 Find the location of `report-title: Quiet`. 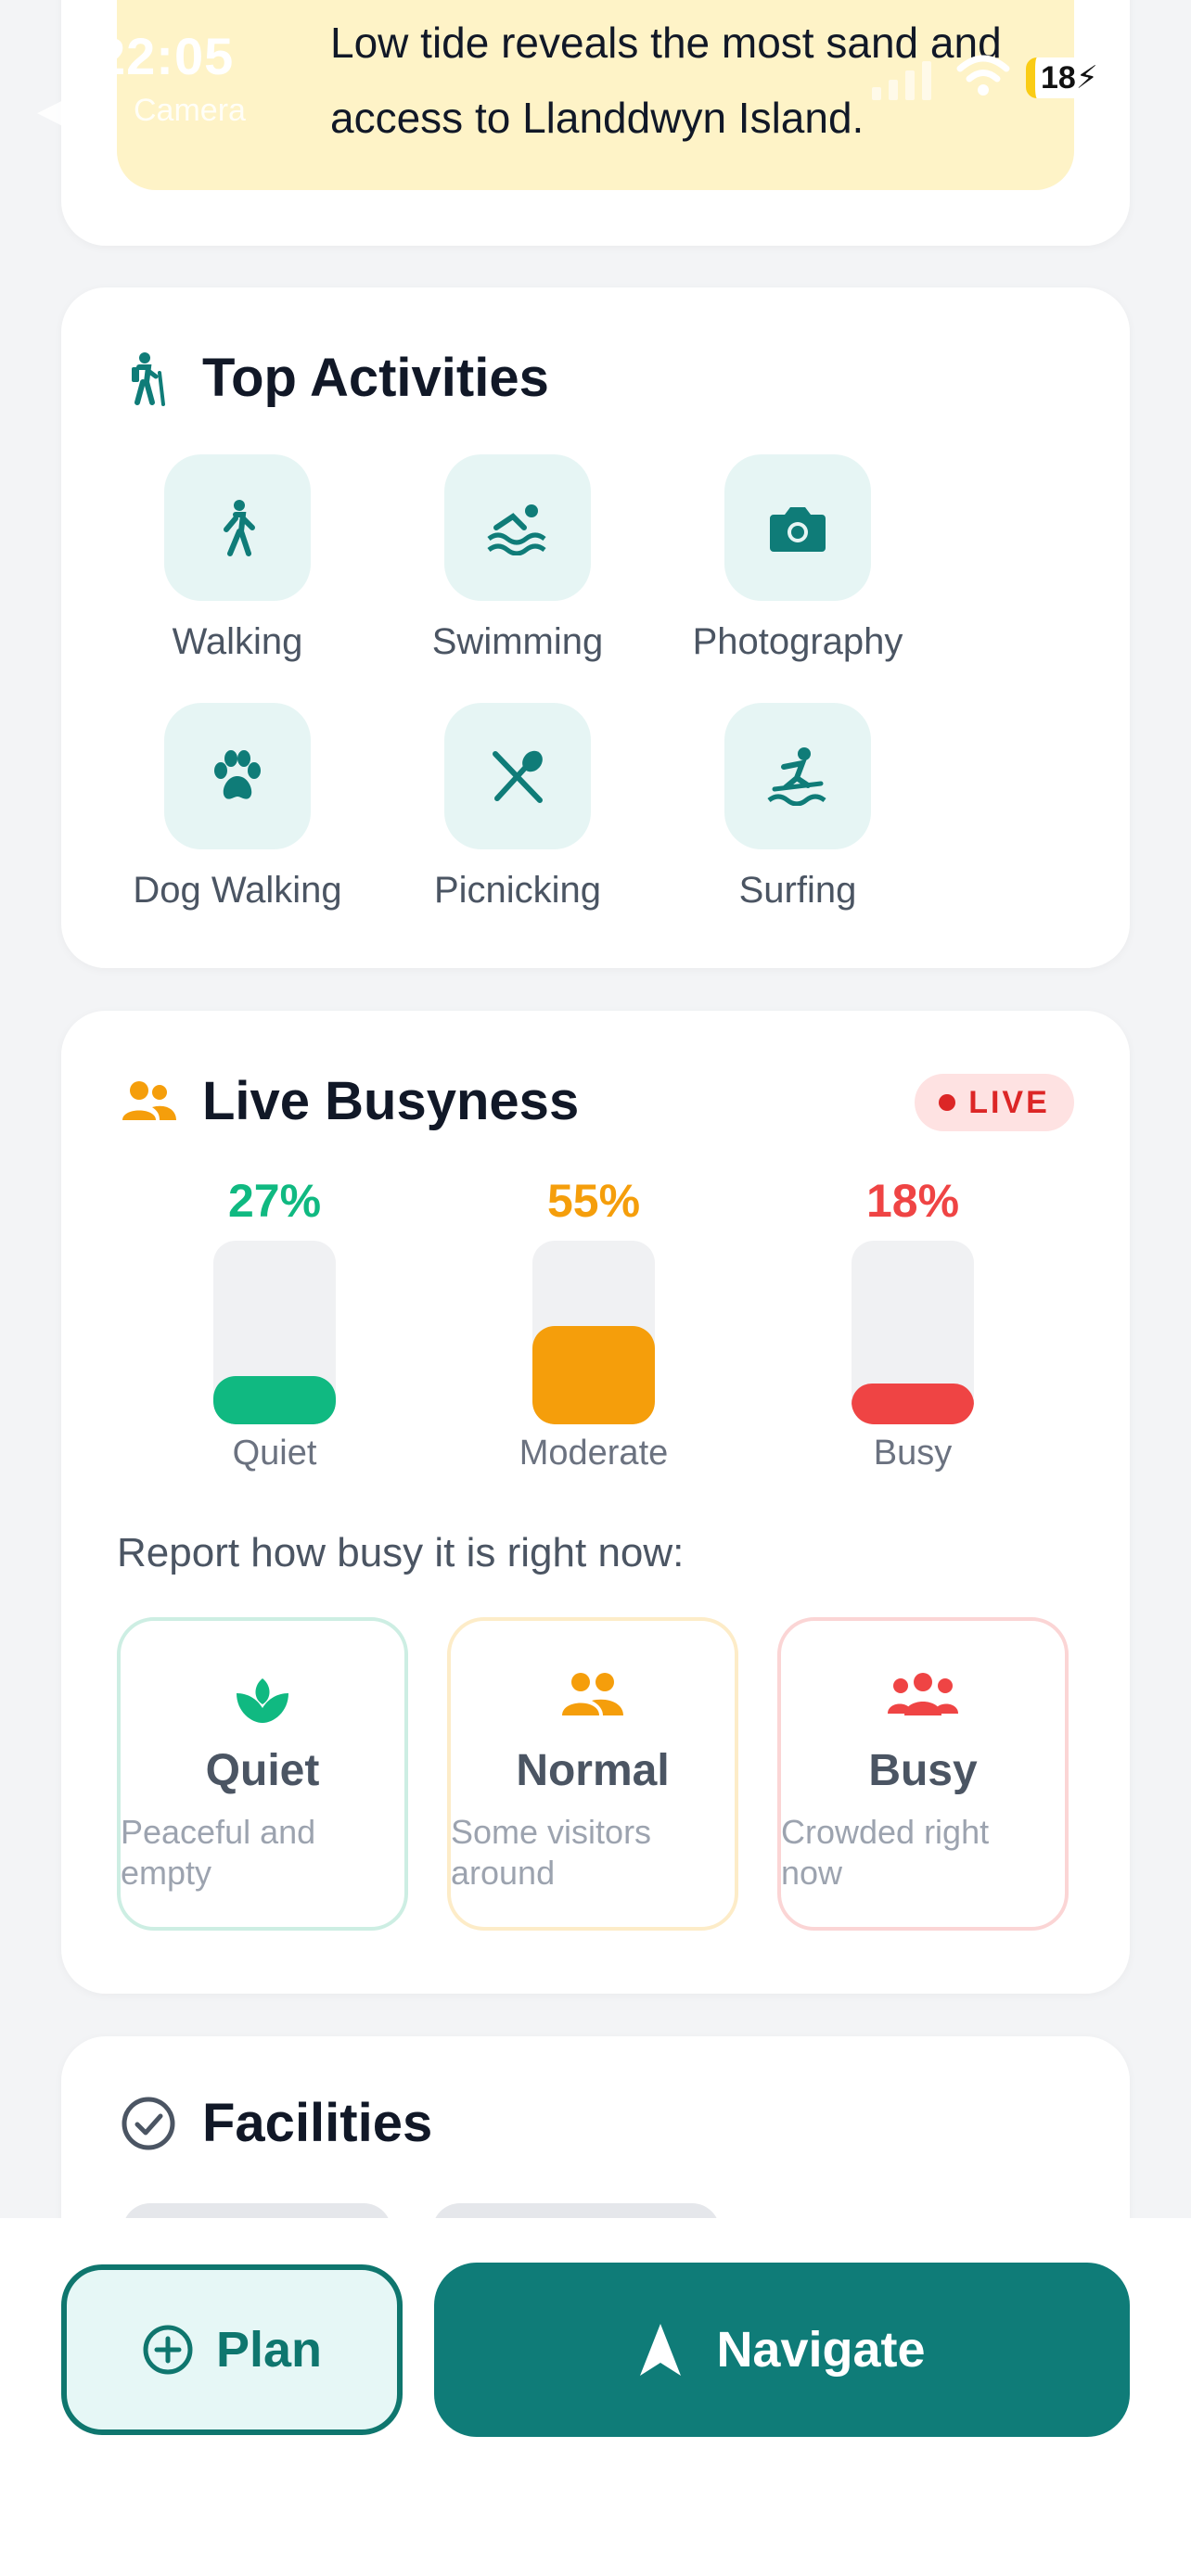

report-title: Quiet is located at coordinates (262, 1771).